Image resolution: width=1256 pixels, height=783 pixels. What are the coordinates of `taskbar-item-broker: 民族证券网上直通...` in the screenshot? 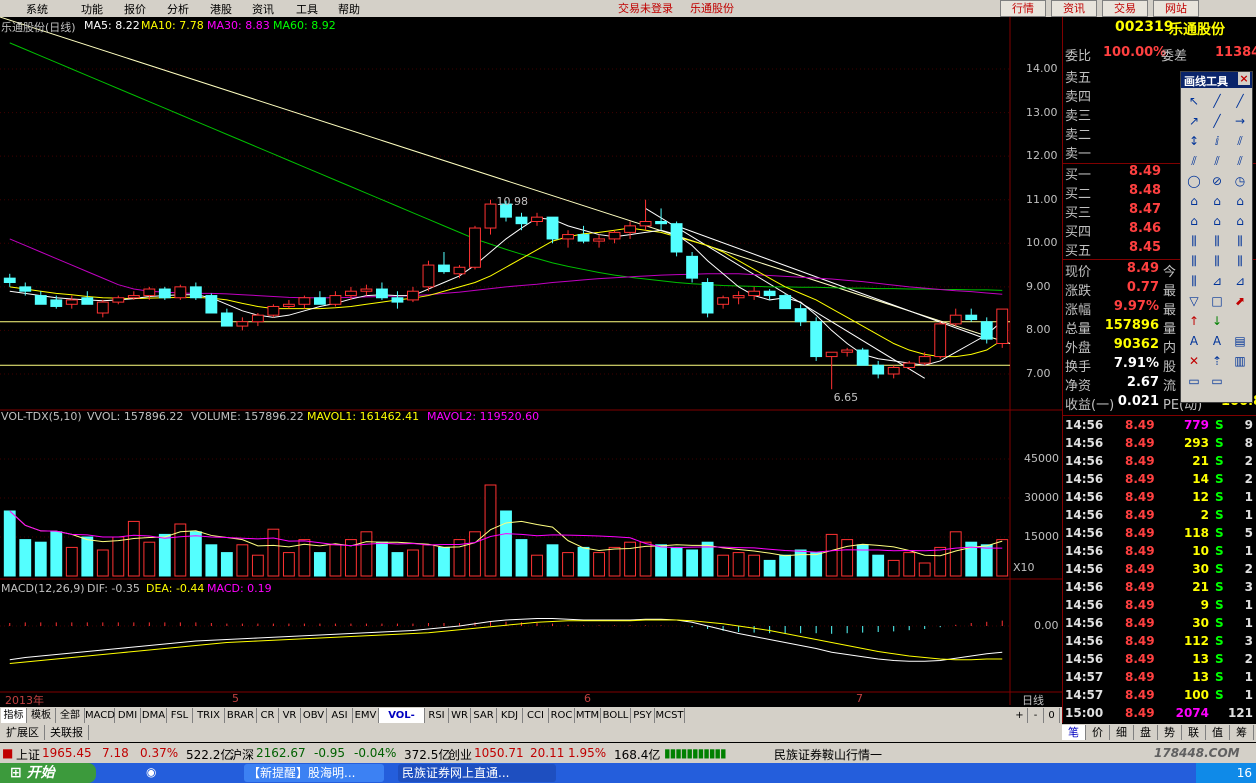 It's located at (477, 773).